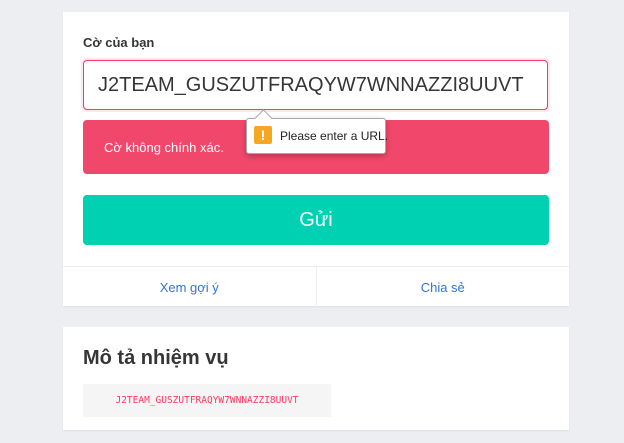  What do you see at coordinates (442, 287) in the screenshot?
I see `share-link: Chia sẻ` at bounding box center [442, 287].